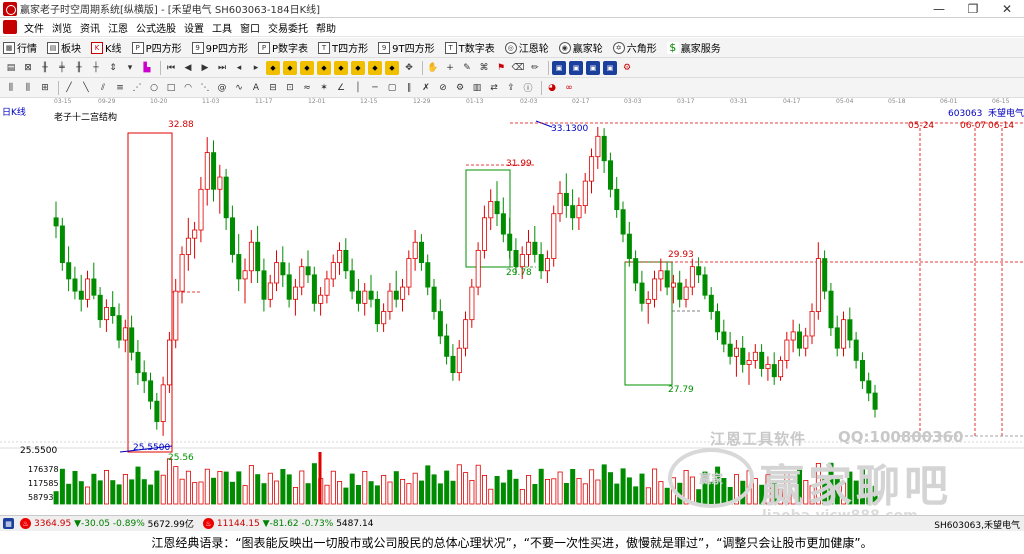 The height and width of the screenshot is (554, 1024). I want to click on toolbar-winnerwheel-button: ◉ 赢家轮, so click(579, 47).